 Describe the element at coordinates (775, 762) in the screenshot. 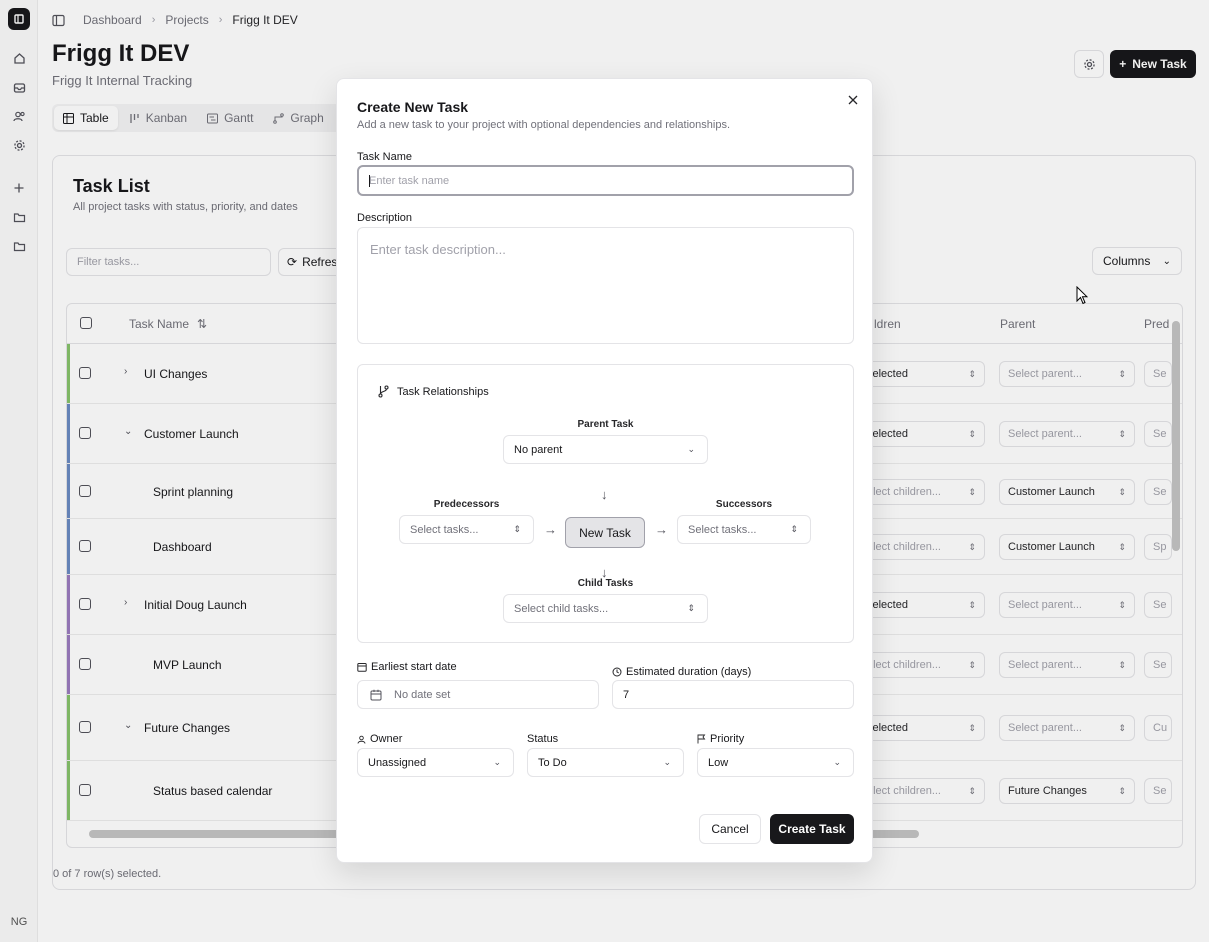

I see `priority-select: Low ⌄` at that location.